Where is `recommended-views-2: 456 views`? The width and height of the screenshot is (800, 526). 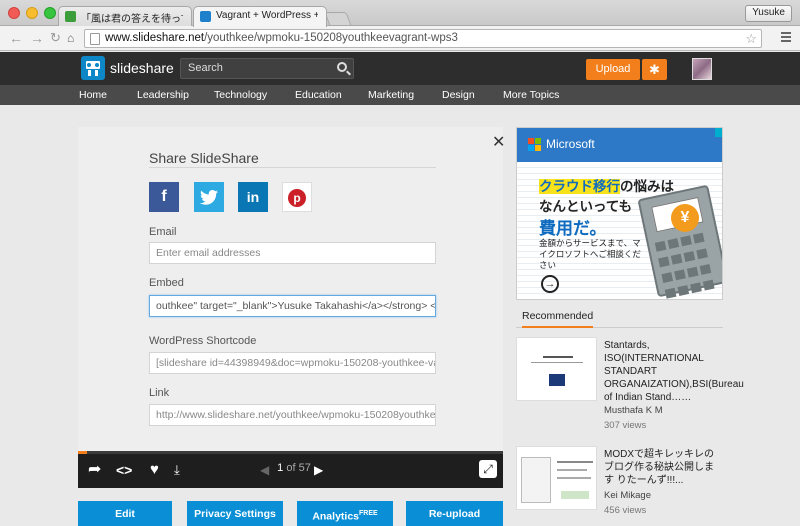 recommended-views-2: 456 views is located at coordinates (625, 510).